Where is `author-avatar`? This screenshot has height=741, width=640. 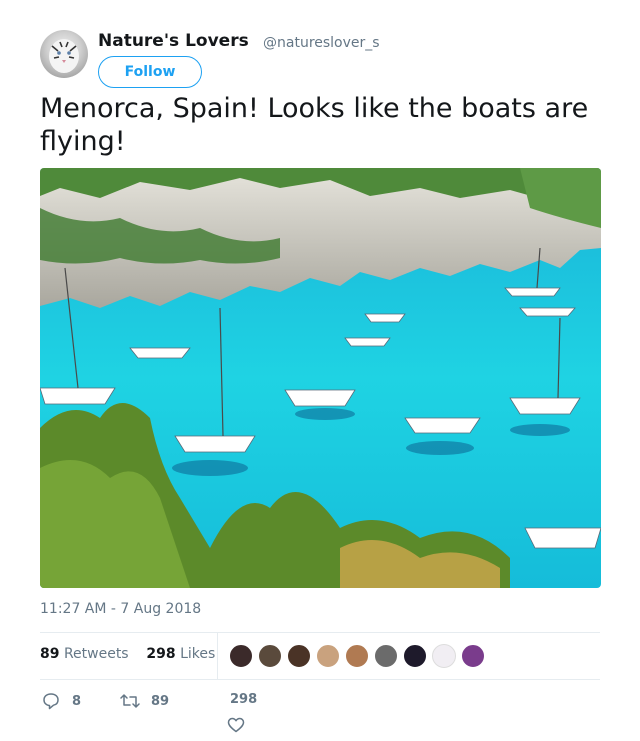
author-avatar is located at coordinates (64, 54).